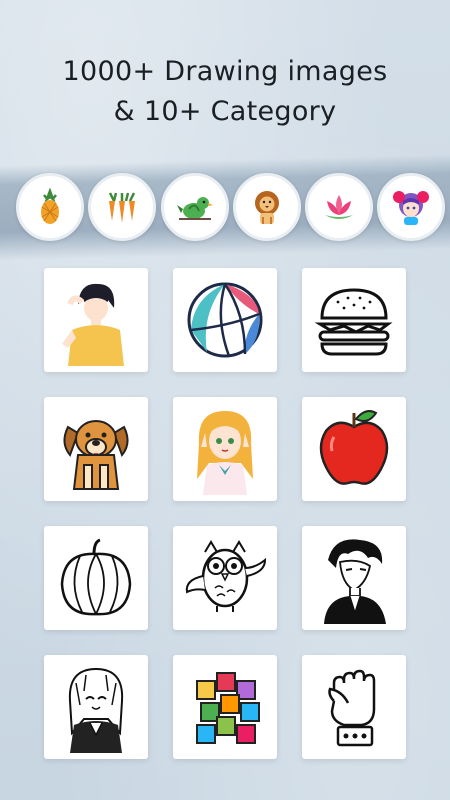  I want to click on fist-drawing, so click(352, 708).